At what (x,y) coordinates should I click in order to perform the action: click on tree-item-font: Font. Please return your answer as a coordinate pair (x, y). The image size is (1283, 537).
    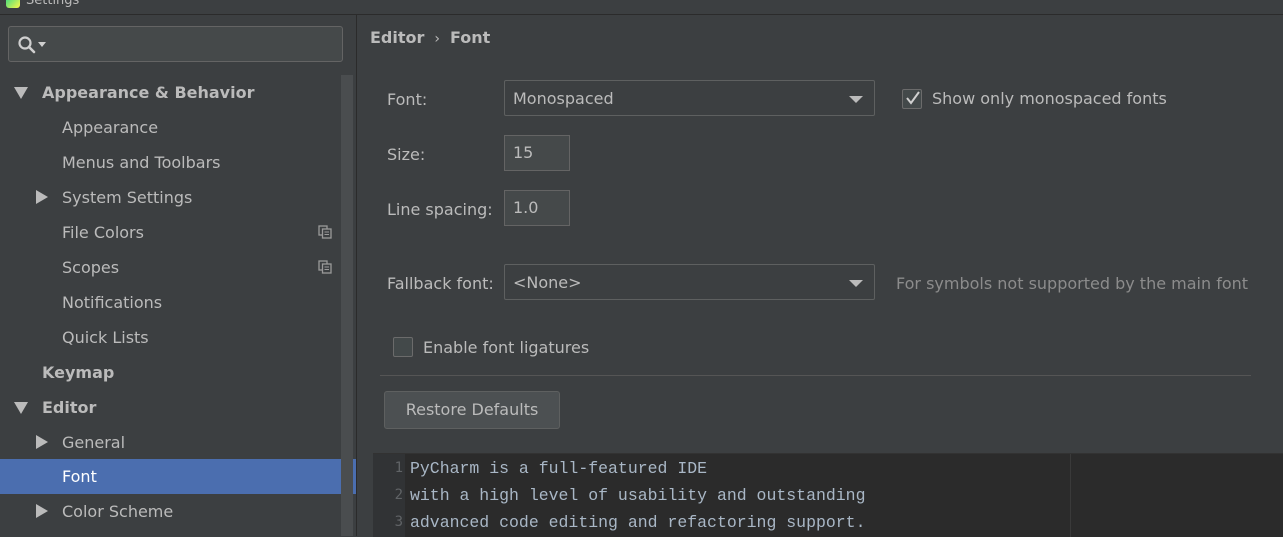
    Looking at the image, I should click on (178, 476).